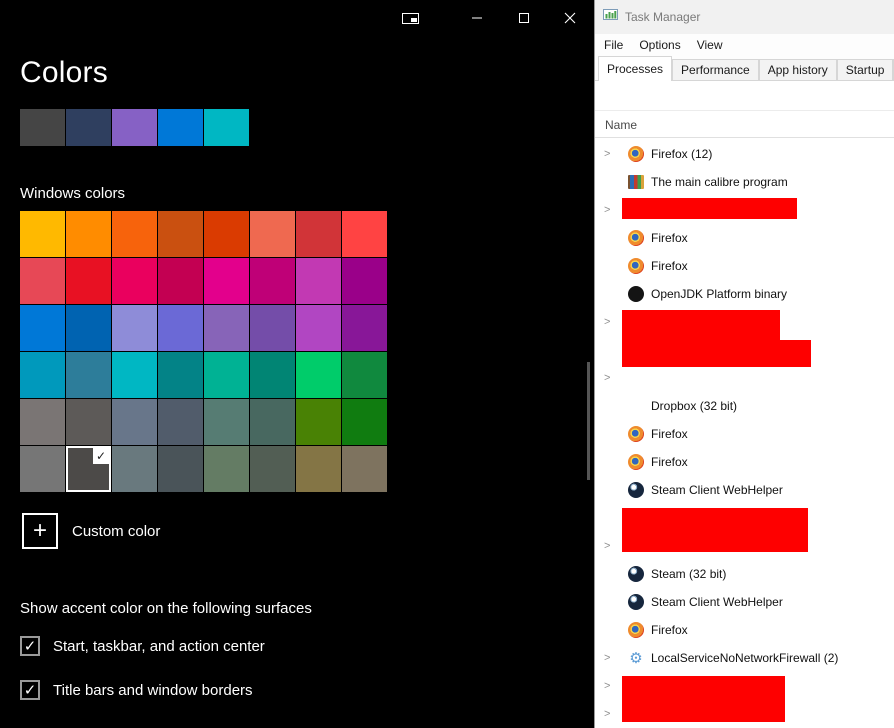 This screenshot has height=728, width=894. Describe the element at coordinates (865, 69) in the screenshot. I see `tab-startup: Startup` at that location.